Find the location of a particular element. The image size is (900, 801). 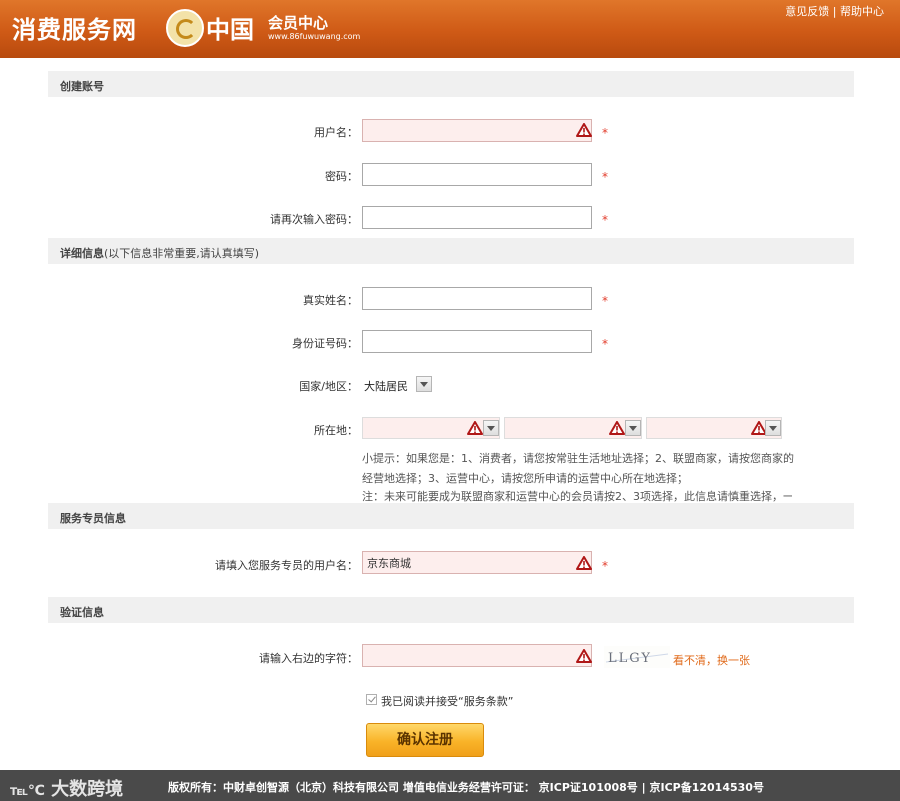

section-title: 详细信息(以下信息非常重要,请认真填写) is located at coordinates (159, 253).